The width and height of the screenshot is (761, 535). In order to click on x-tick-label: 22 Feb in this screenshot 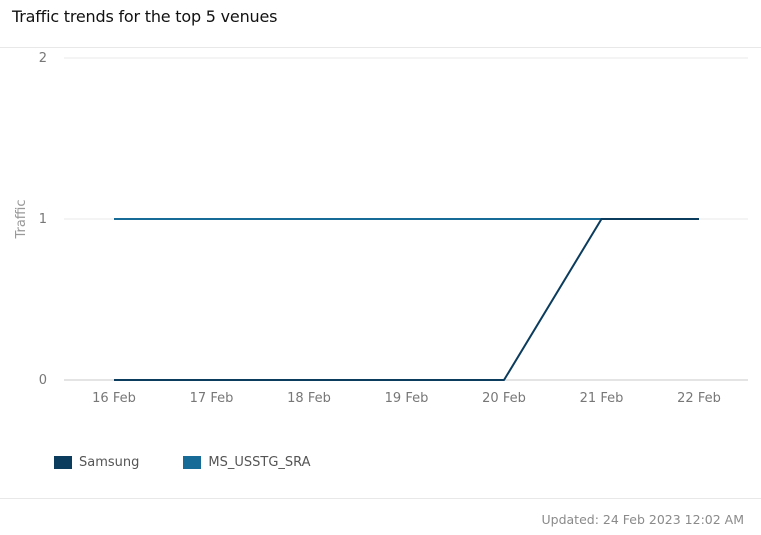, I will do `click(699, 398)`.